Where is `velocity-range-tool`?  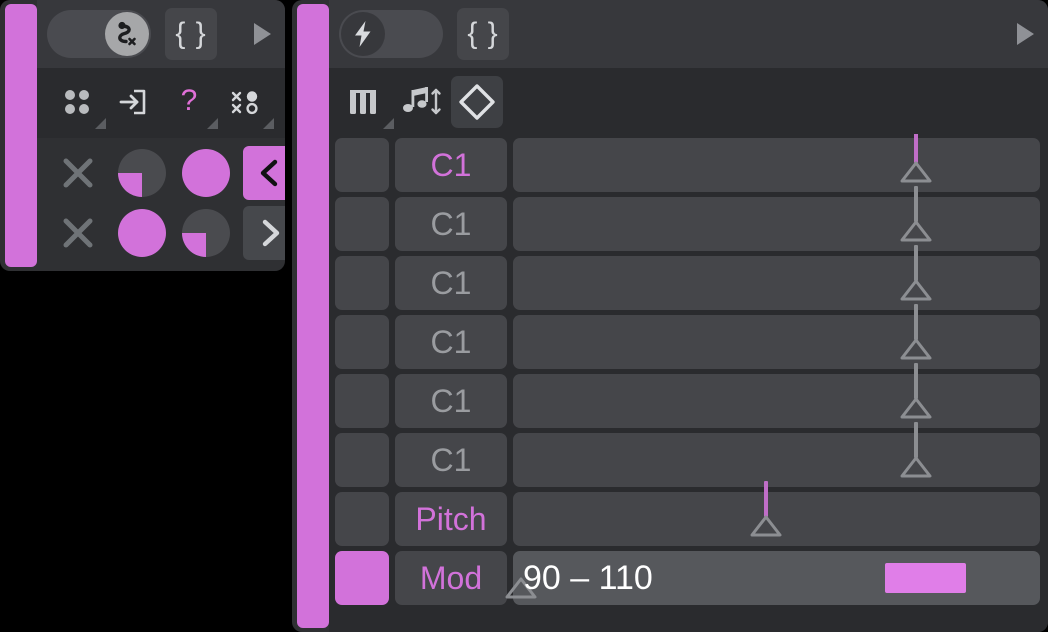 velocity-range-tool is located at coordinates (477, 102).